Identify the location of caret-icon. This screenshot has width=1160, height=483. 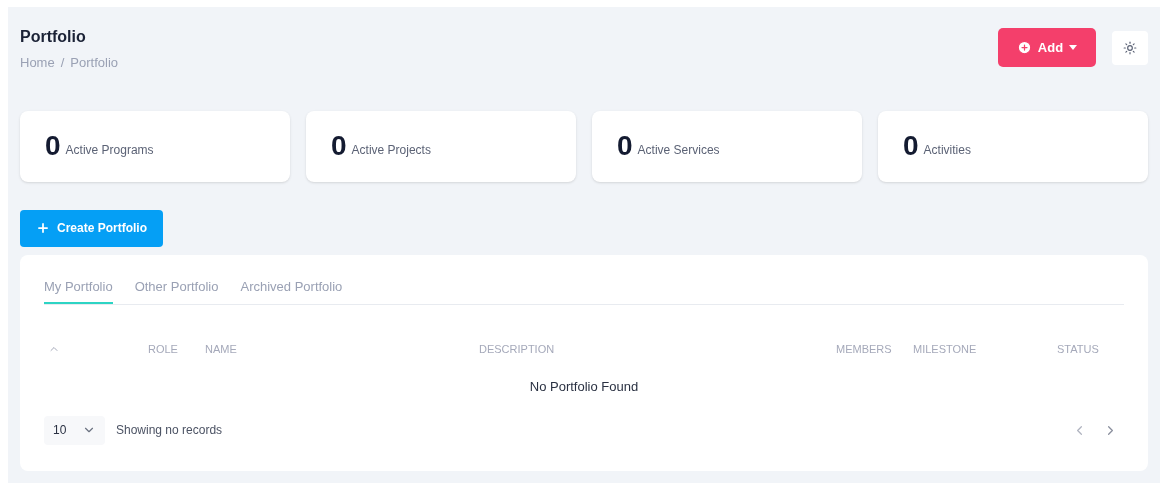
(1073, 47).